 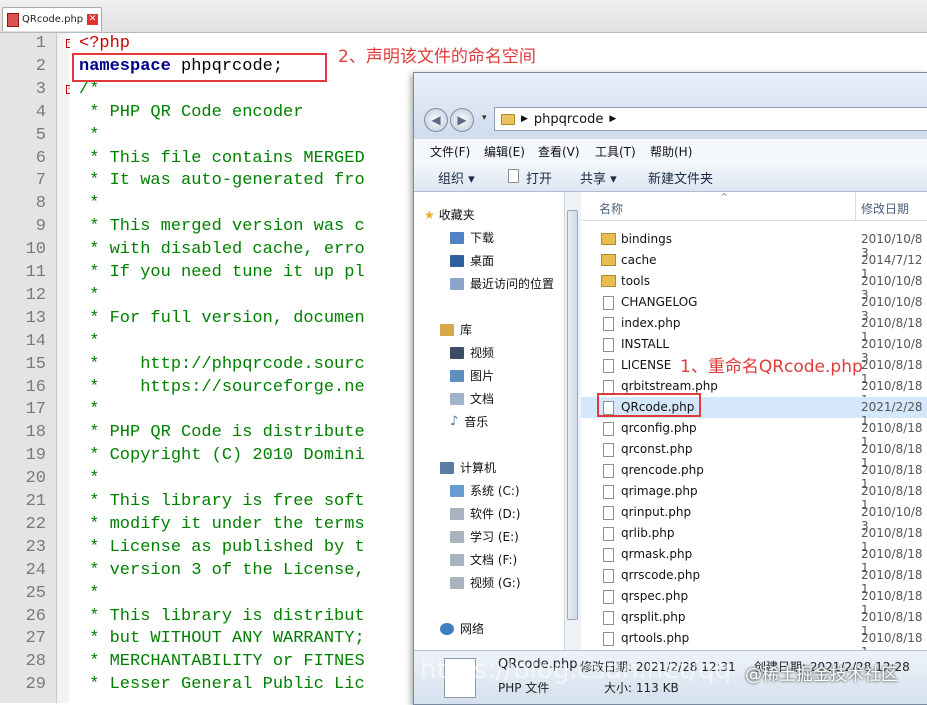 I want to click on line-number: 29, so click(x=35, y=685).